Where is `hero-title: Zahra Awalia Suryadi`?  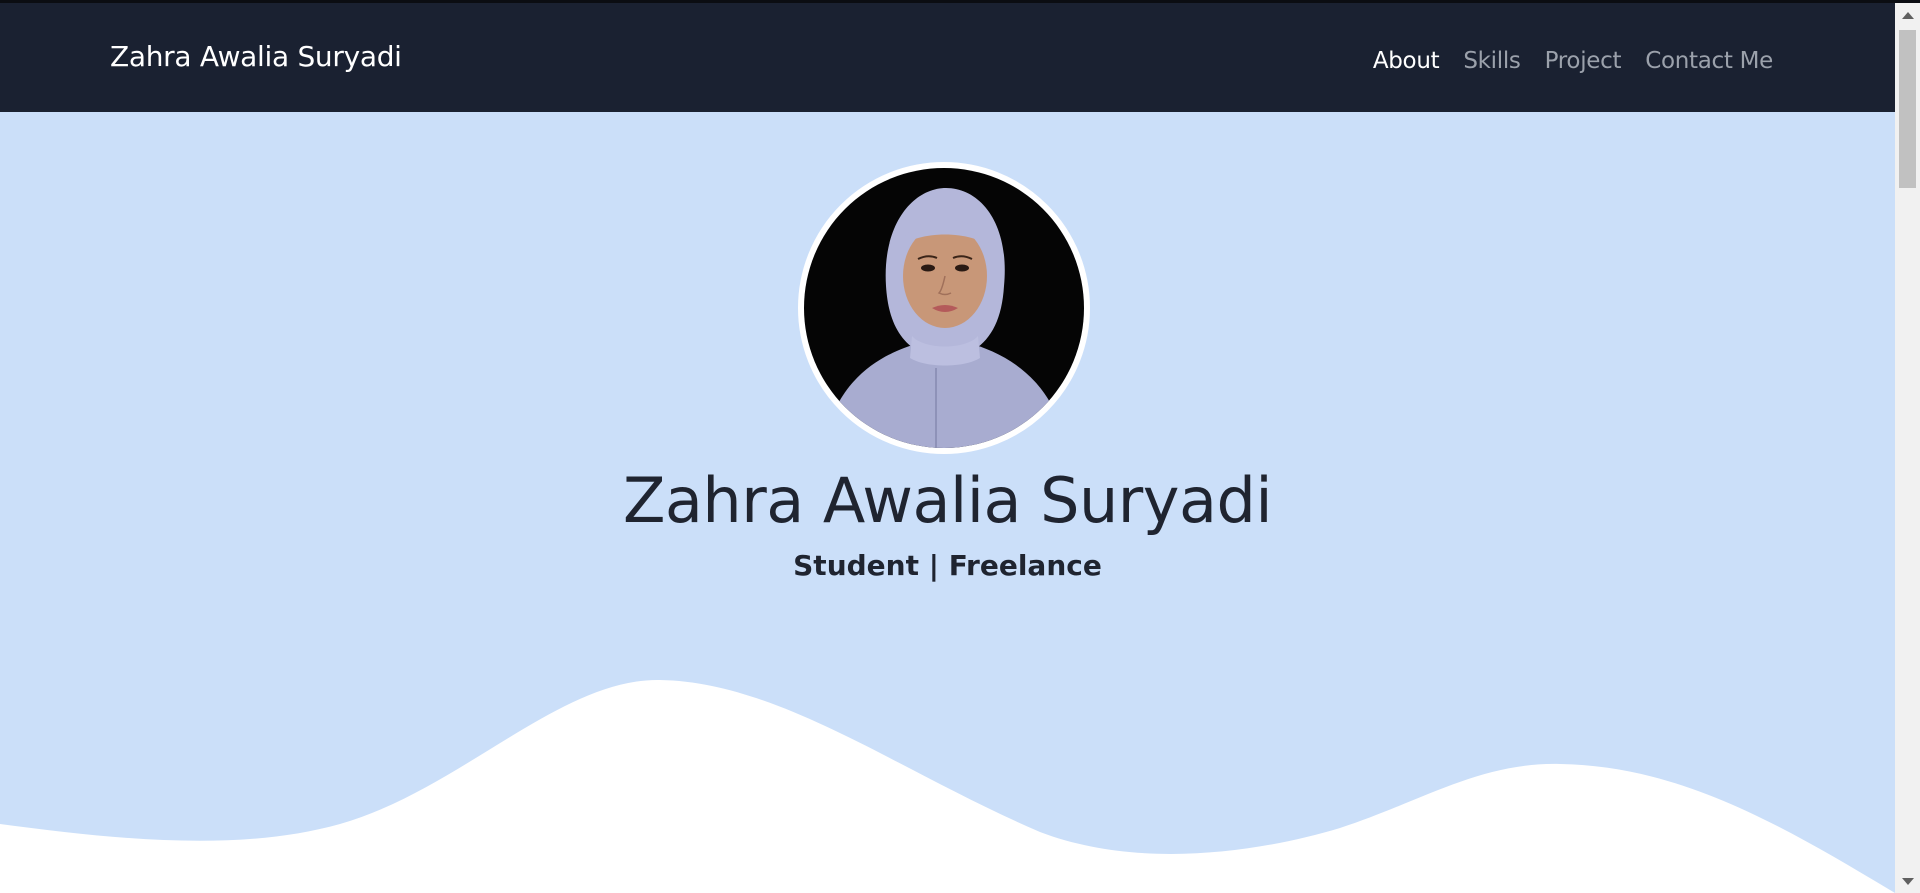 hero-title: Zahra Awalia Suryadi is located at coordinates (947, 500).